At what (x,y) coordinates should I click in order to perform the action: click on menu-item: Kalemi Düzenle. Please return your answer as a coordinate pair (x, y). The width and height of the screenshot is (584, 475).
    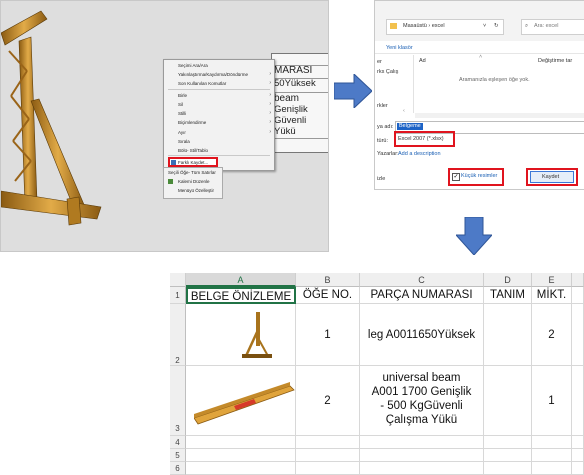
    Looking at the image, I should click on (194, 181).